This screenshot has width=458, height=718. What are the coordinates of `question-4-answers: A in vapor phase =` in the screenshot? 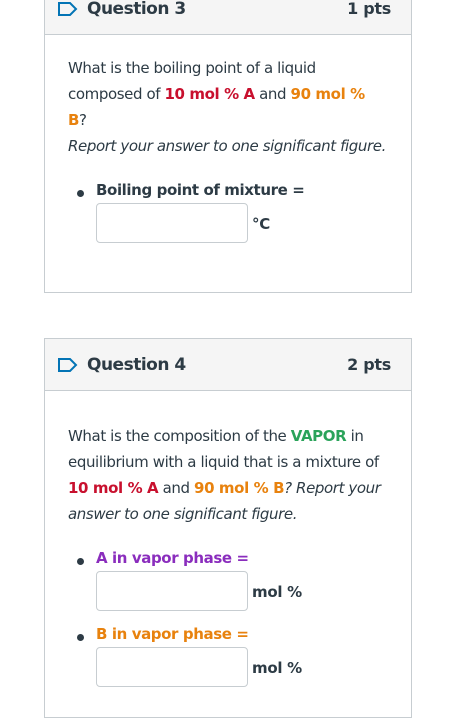 It's located at (228, 558).